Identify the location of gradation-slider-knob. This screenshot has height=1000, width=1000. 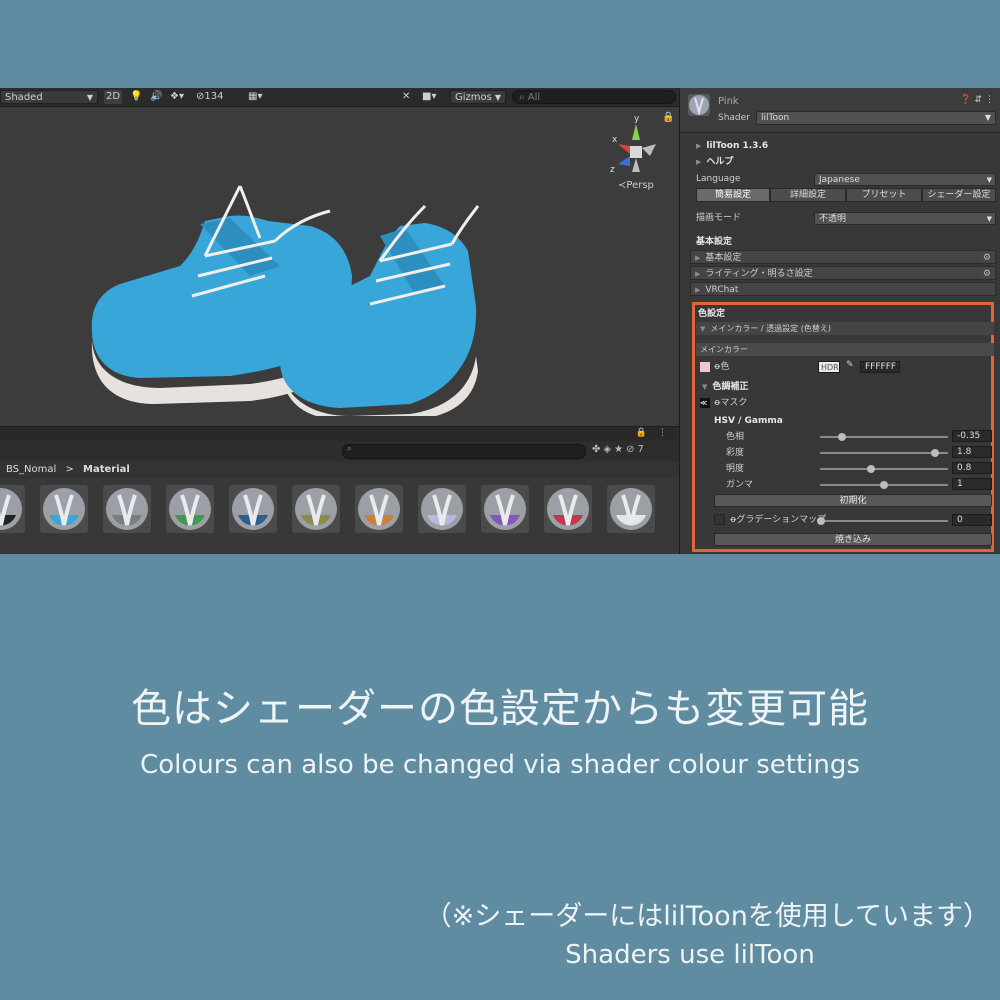
(821, 521).